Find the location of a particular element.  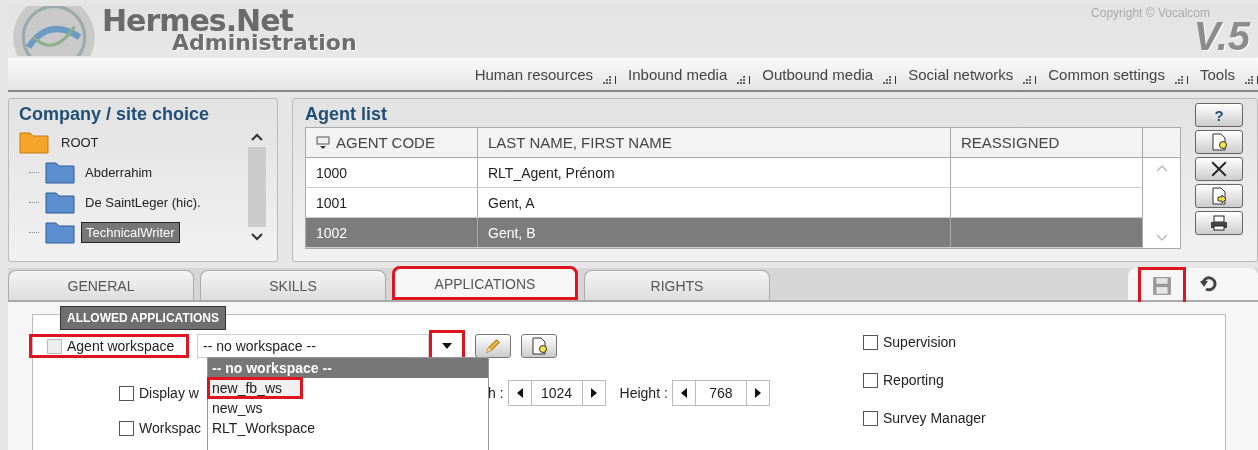

panel-title: Company / site choice is located at coordinates (114, 114).